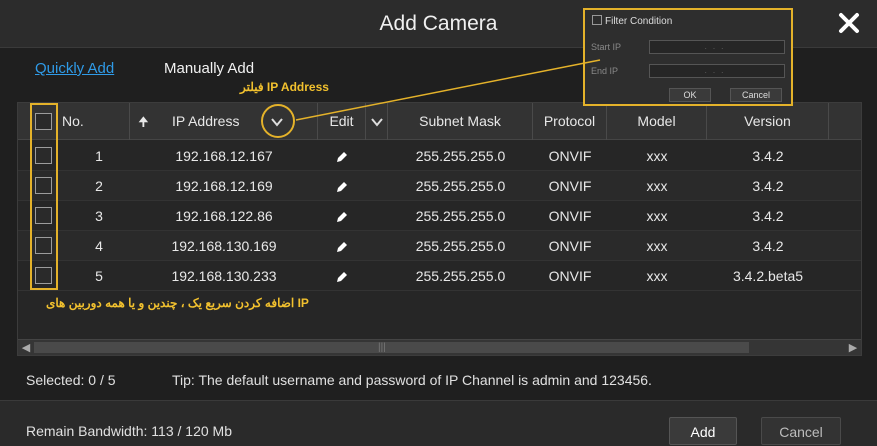 This screenshot has height=446, width=877. What do you see at coordinates (99, 156) in the screenshot?
I see `cell-no: 1` at bounding box center [99, 156].